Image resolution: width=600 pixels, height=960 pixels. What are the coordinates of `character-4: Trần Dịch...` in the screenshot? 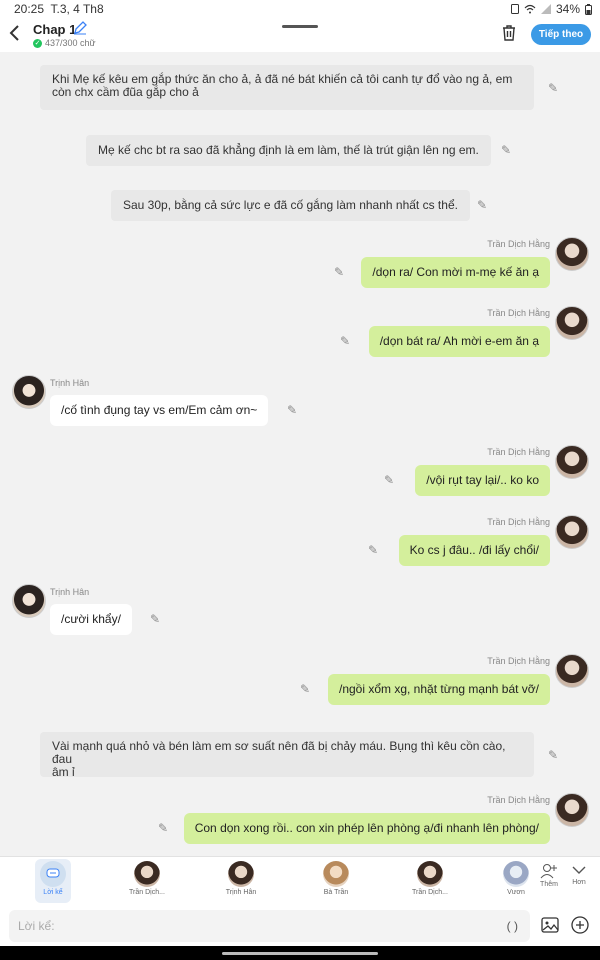 It's located at (430, 877).